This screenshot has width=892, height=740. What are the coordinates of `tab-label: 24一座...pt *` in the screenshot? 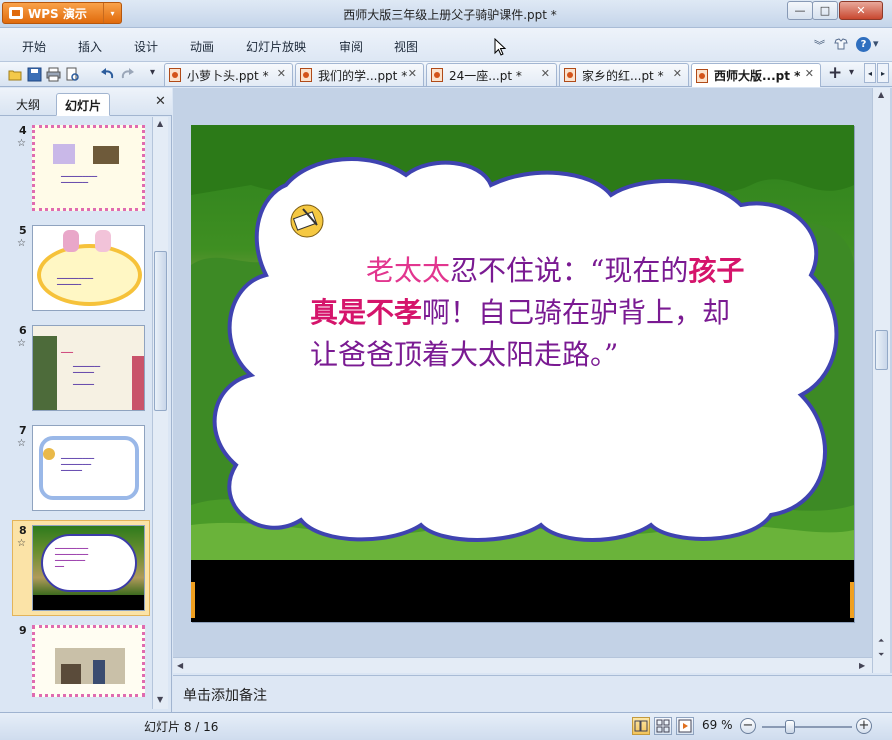 It's located at (485, 75).